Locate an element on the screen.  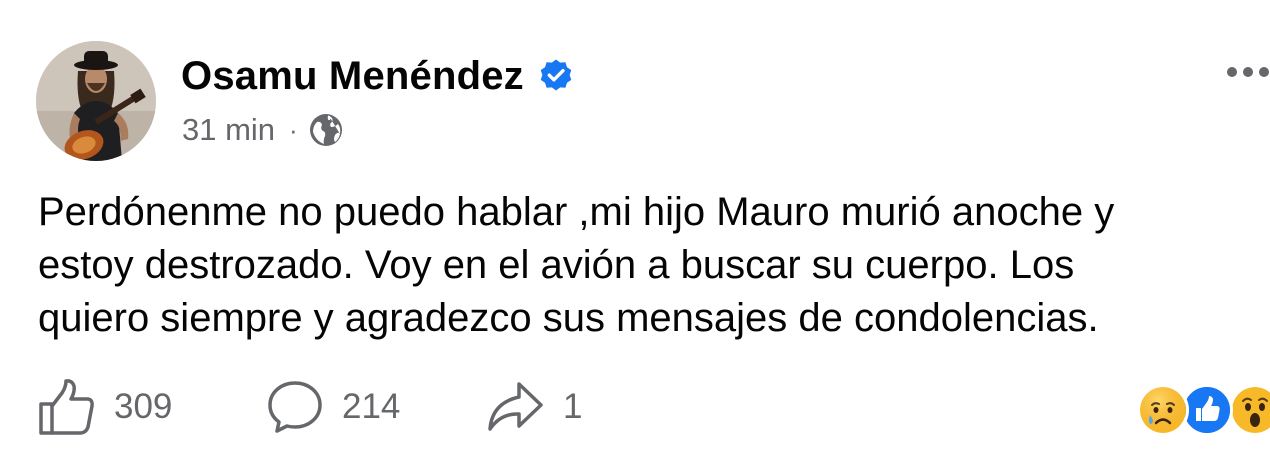
post-meta: 31 min · is located at coordinates (263, 130).